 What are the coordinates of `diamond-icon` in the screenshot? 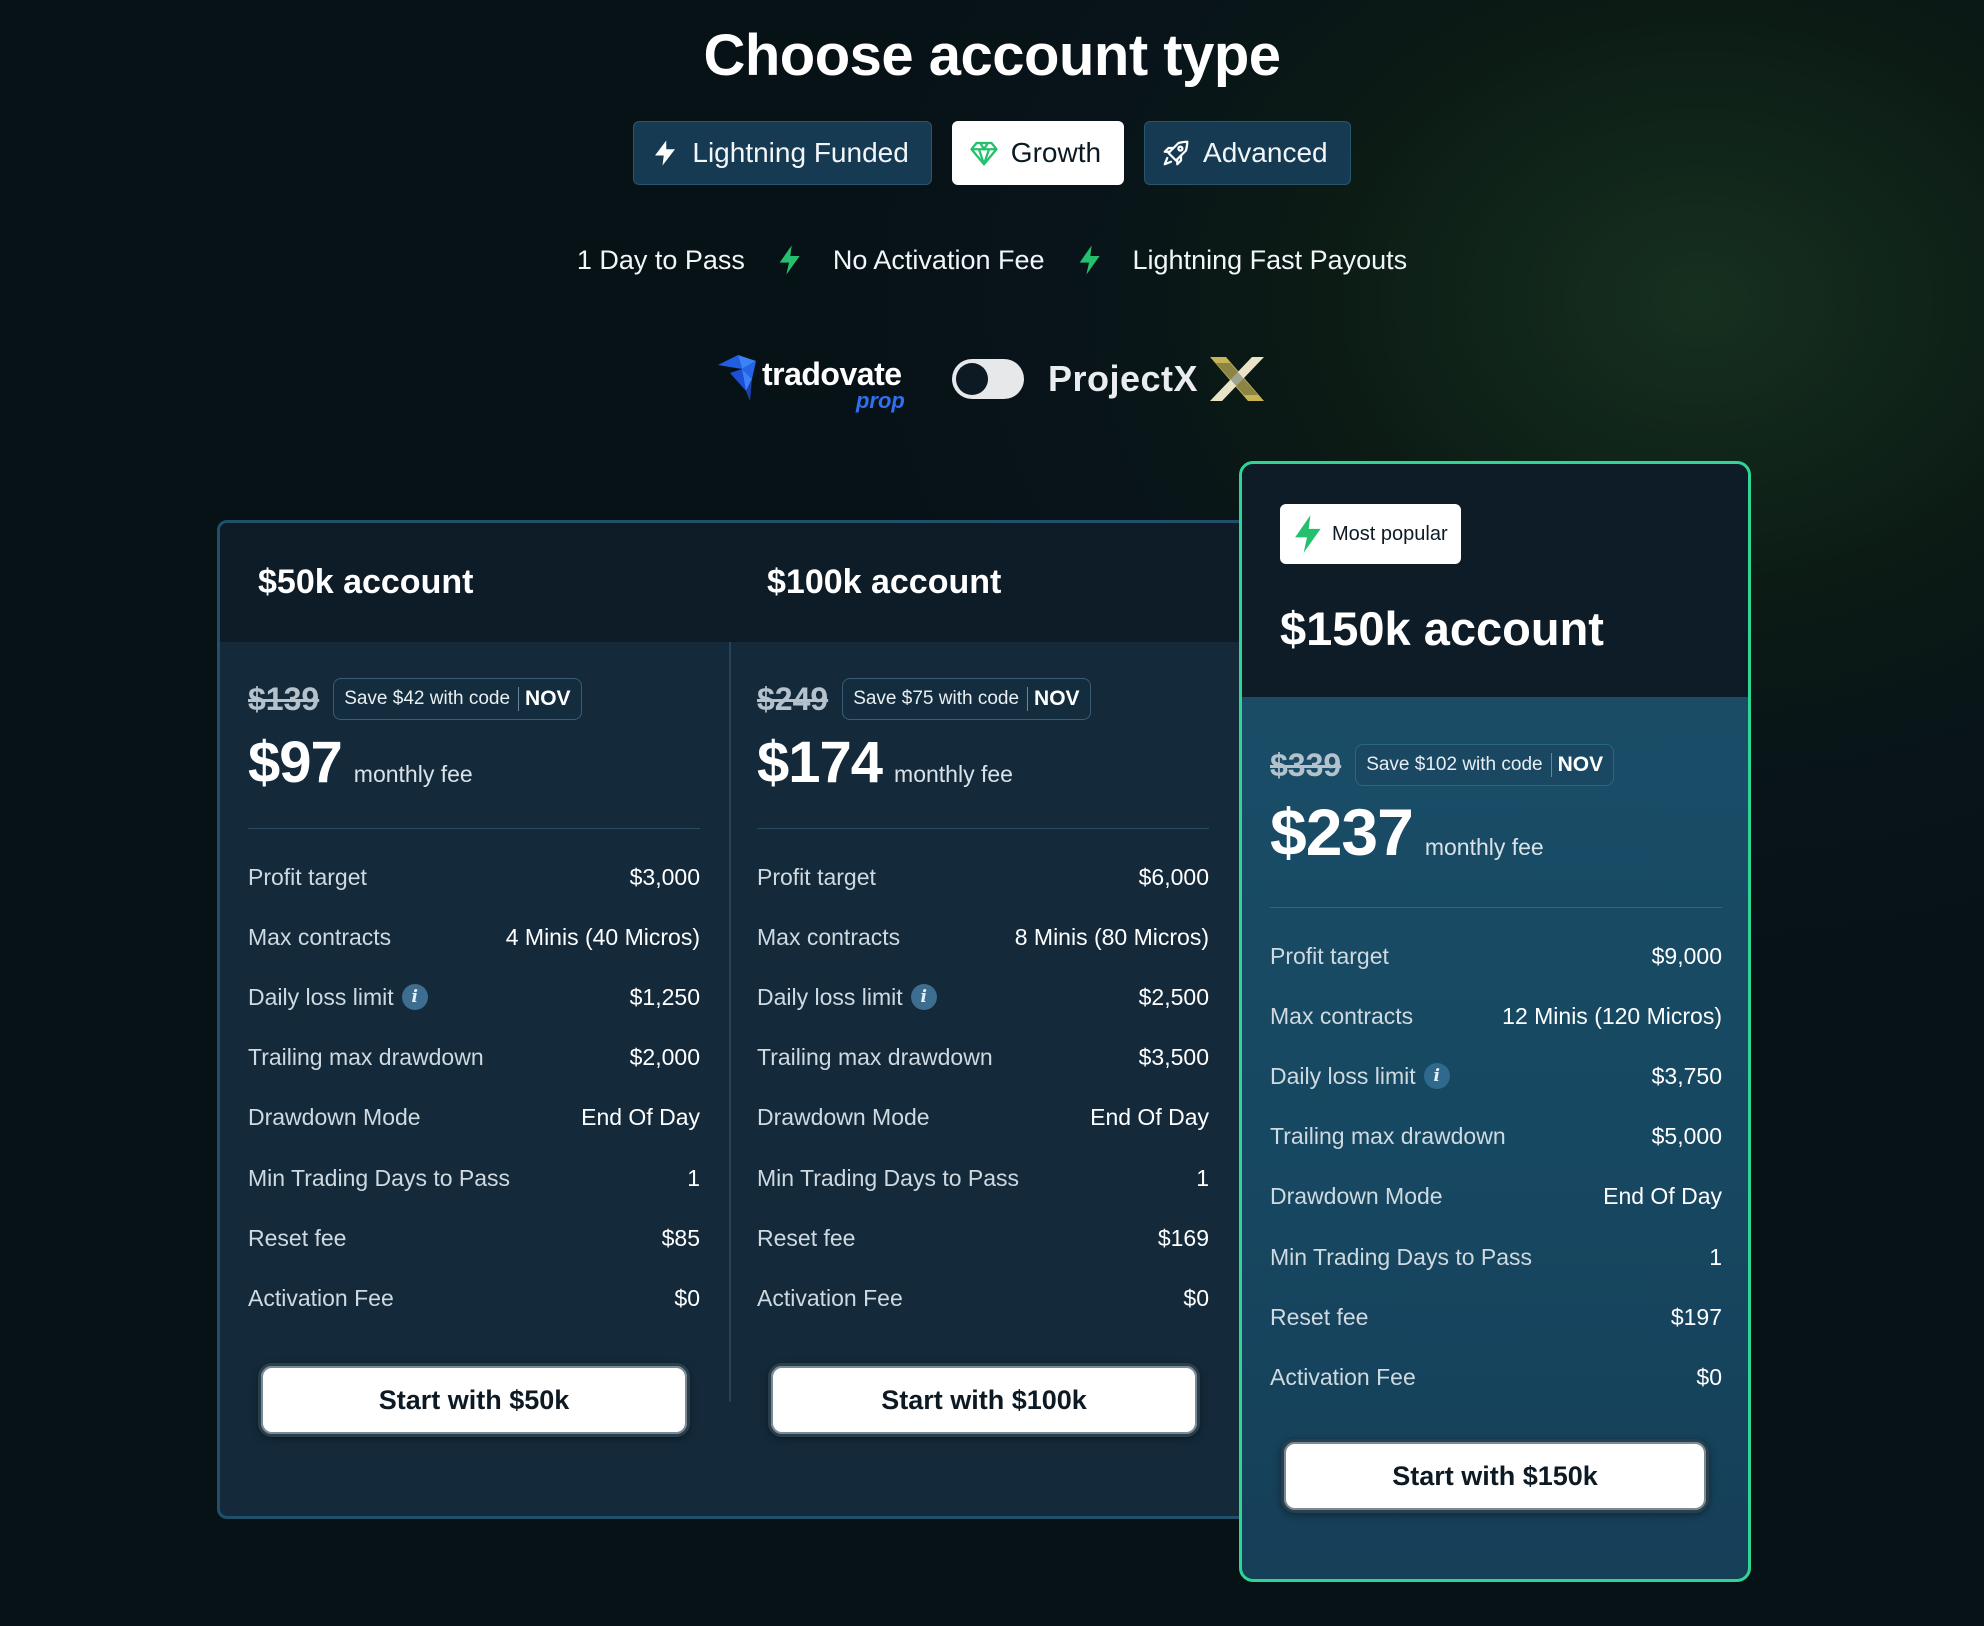 It's located at (984, 153).